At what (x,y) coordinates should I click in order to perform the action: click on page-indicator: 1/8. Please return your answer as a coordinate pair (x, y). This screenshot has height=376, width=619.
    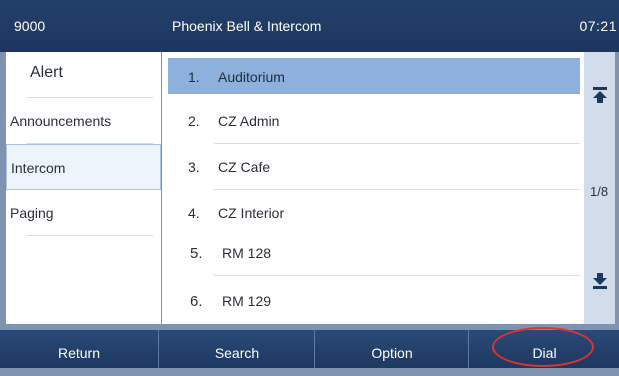
    Looking at the image, I should click on (599, 191).